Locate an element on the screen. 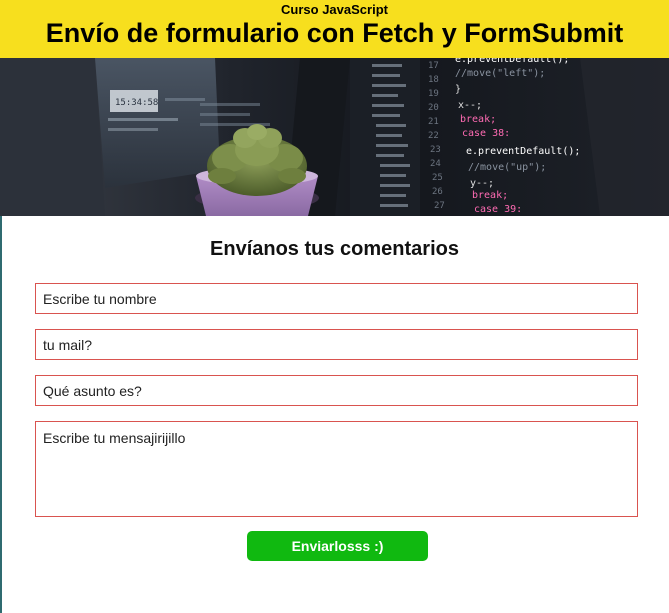 The height and width of the screenshot is (613, 669). svg-text: 19 is located at coordinates (433, 94).